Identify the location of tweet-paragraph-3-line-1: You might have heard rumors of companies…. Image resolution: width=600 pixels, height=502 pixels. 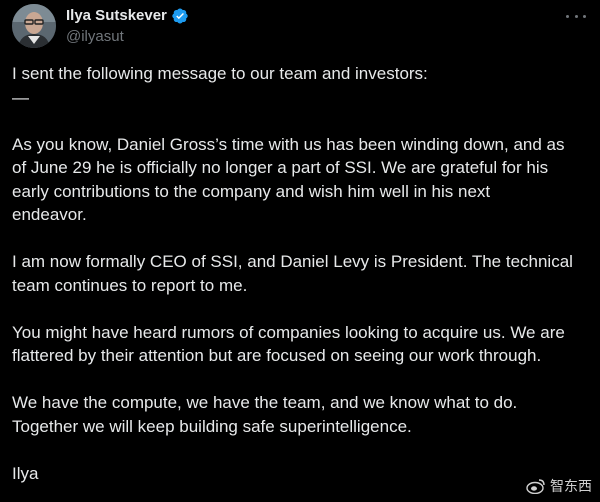
(288, 332).